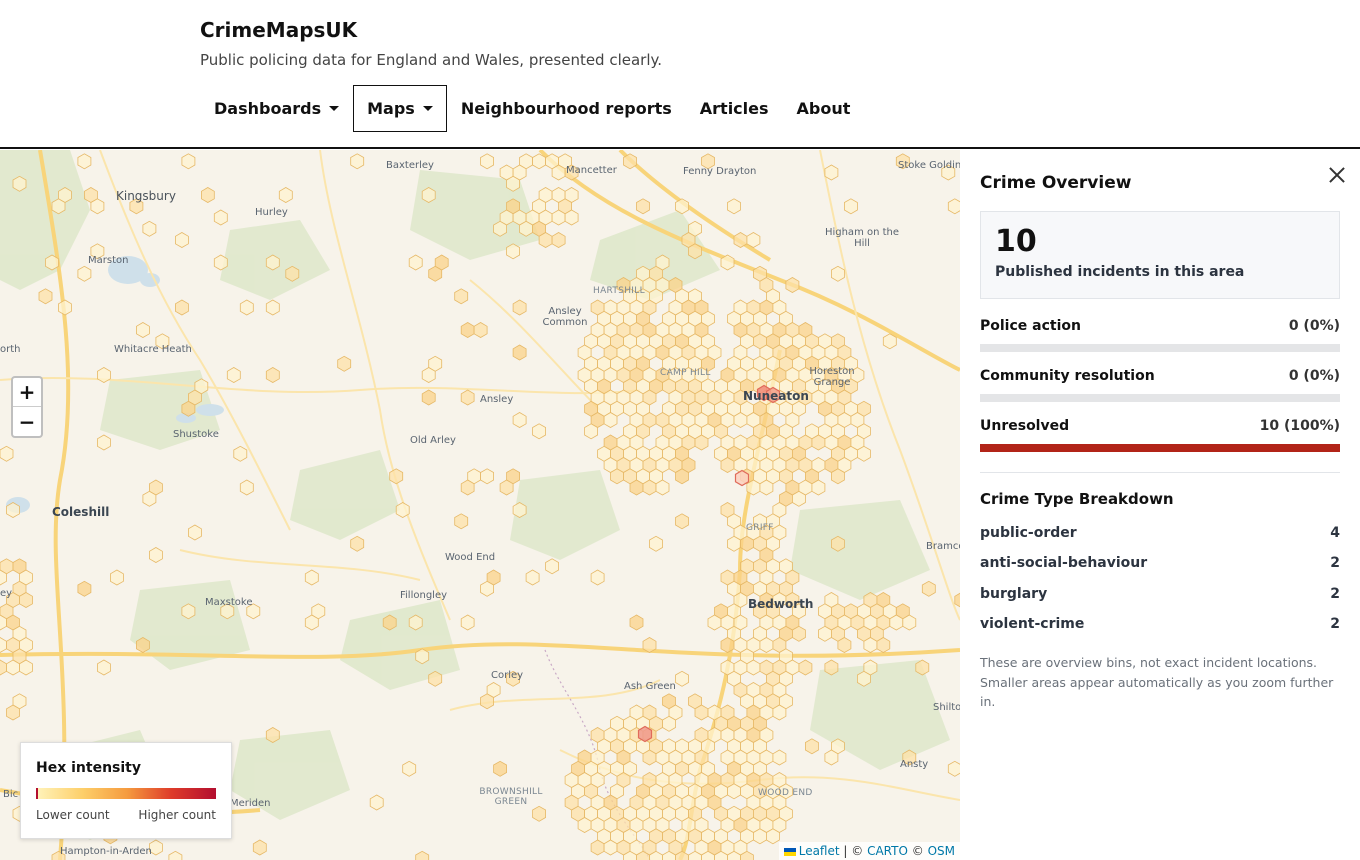 This screenshot has width=1360, height=860. Describe the element at coordinates (400, 108) in the screenshot. I see `nav-maps: Maps` at that location.